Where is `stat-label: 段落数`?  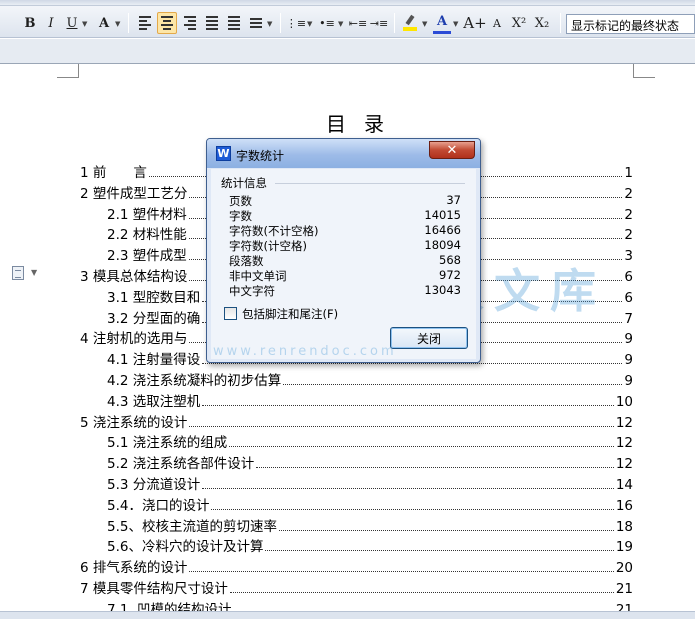 stat-label: 段落数 is located at coordinates (246, 261).